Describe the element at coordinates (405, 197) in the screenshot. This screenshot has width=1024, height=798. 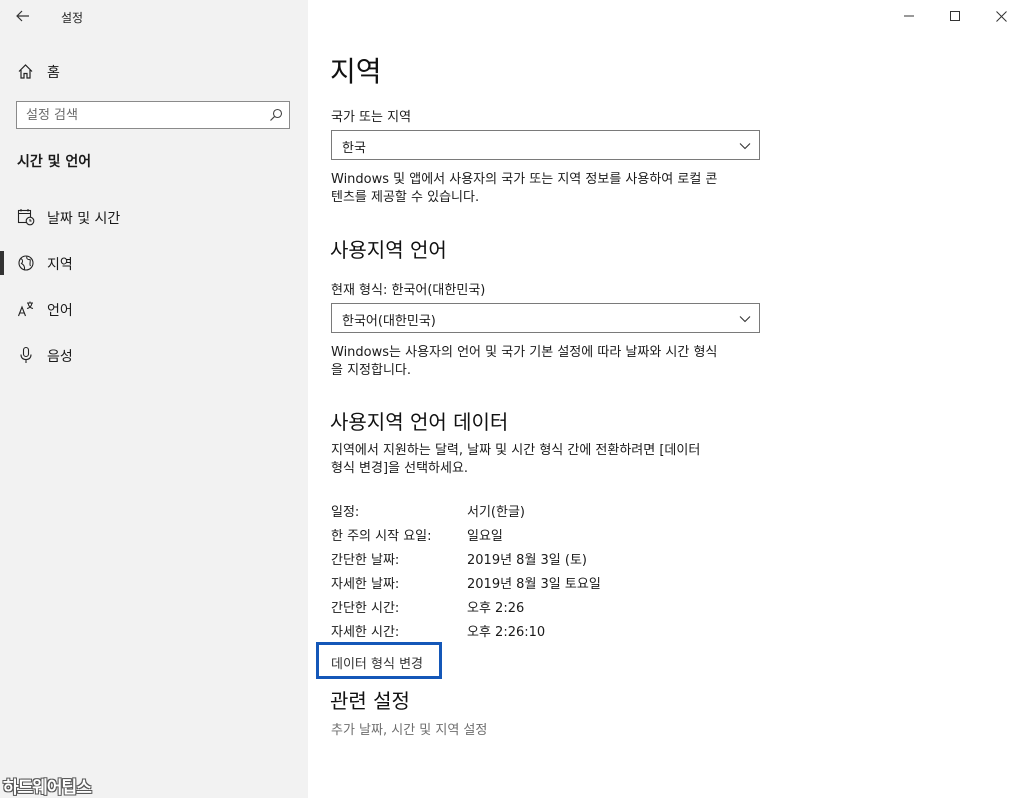
I see `desc-line: 텐츠를 제공할 수 있습니다.` at that location.